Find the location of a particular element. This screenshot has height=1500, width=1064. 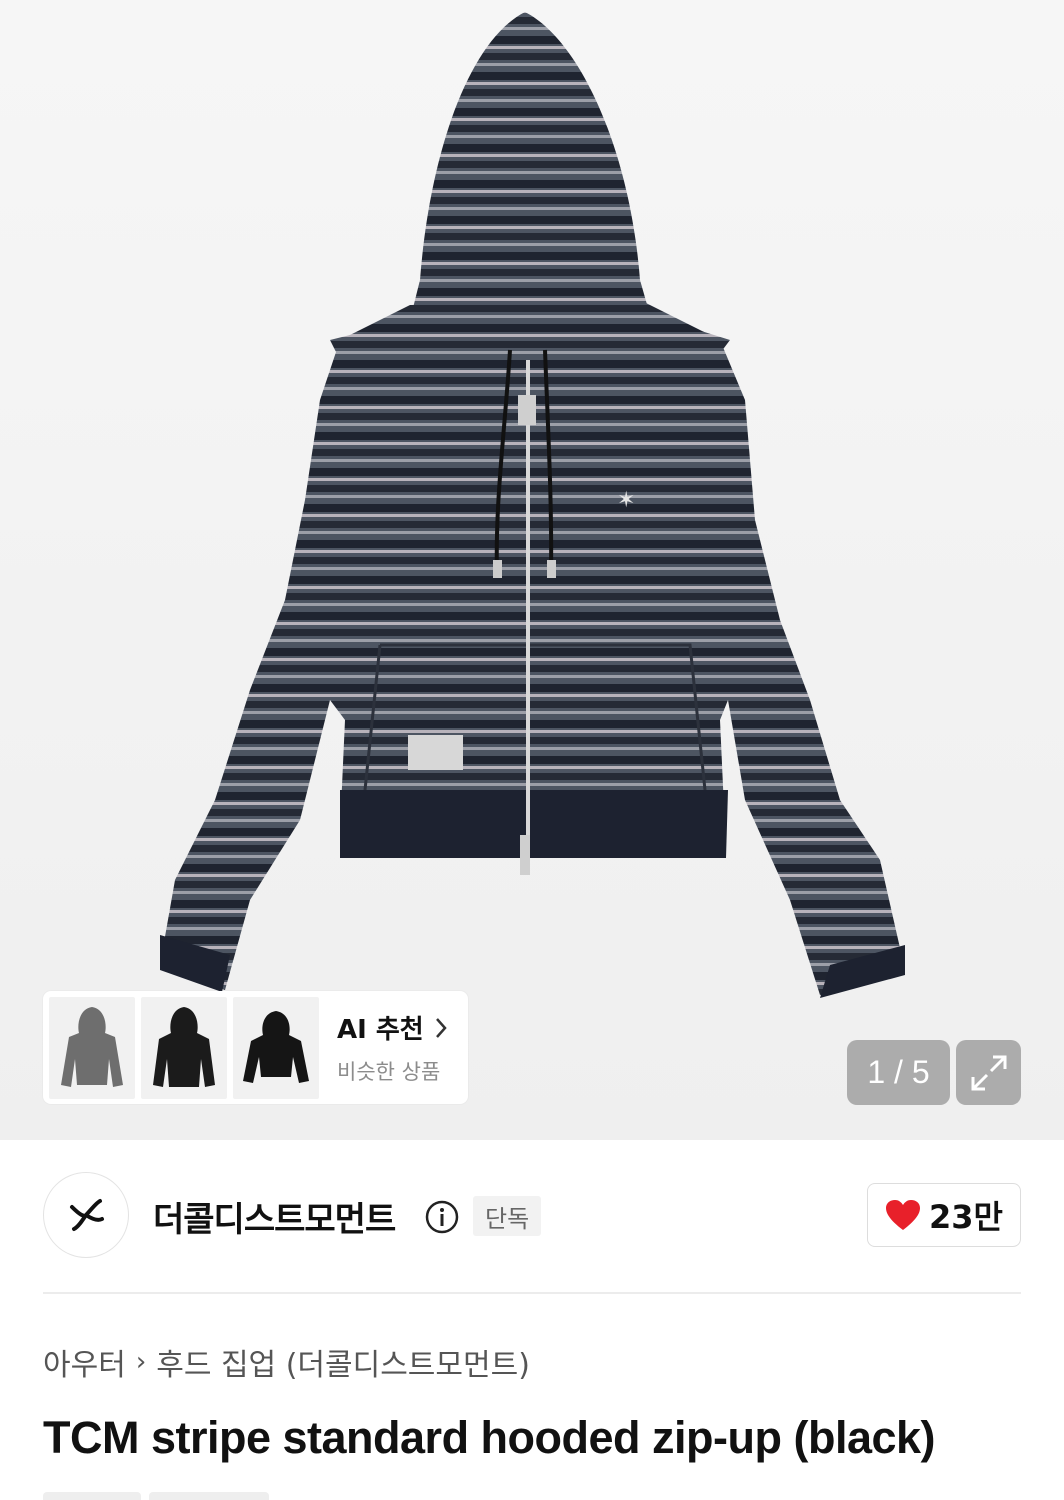

breadcrumb: 아우터 › 후드 집업 (더콜디스트모먼트) is located at coordinates (286, 1362).